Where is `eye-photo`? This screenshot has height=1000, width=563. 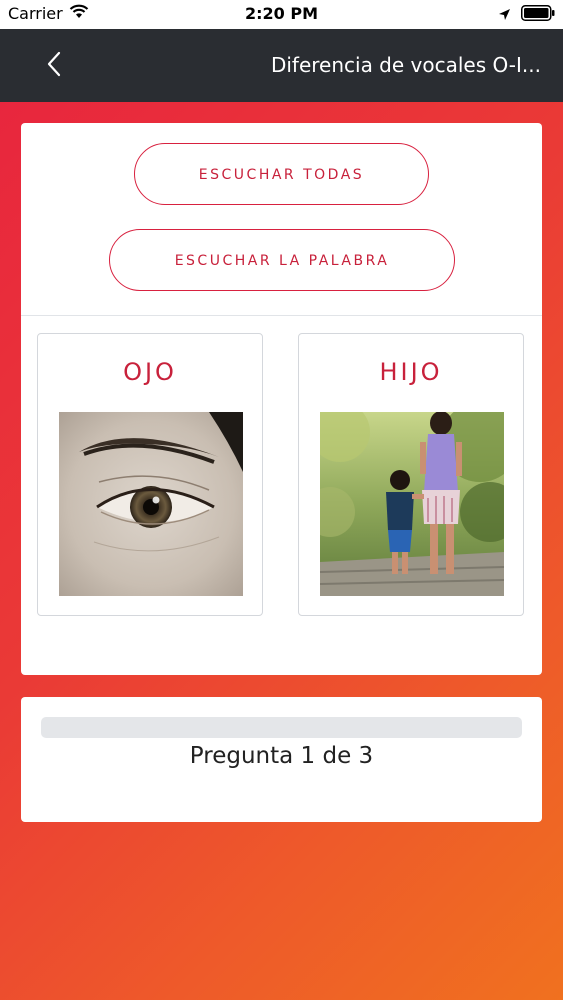 eye-photo is located at coordinates (151, 504).